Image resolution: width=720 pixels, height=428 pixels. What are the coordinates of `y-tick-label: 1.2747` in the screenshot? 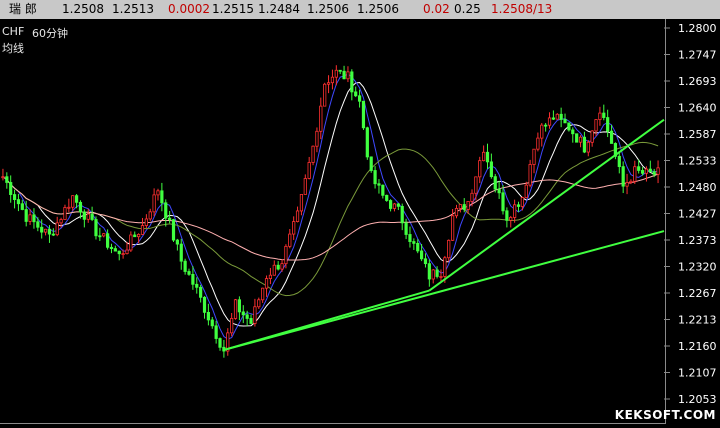 It's located at (697, 55).